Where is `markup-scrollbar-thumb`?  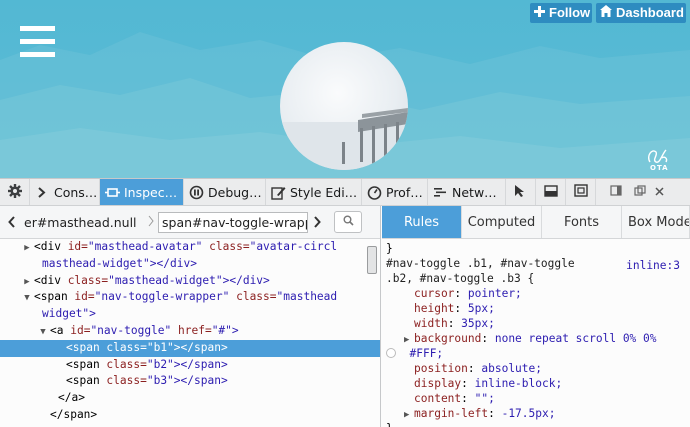
markup-scrollbar-thumb is located at coordinates (372, 260).